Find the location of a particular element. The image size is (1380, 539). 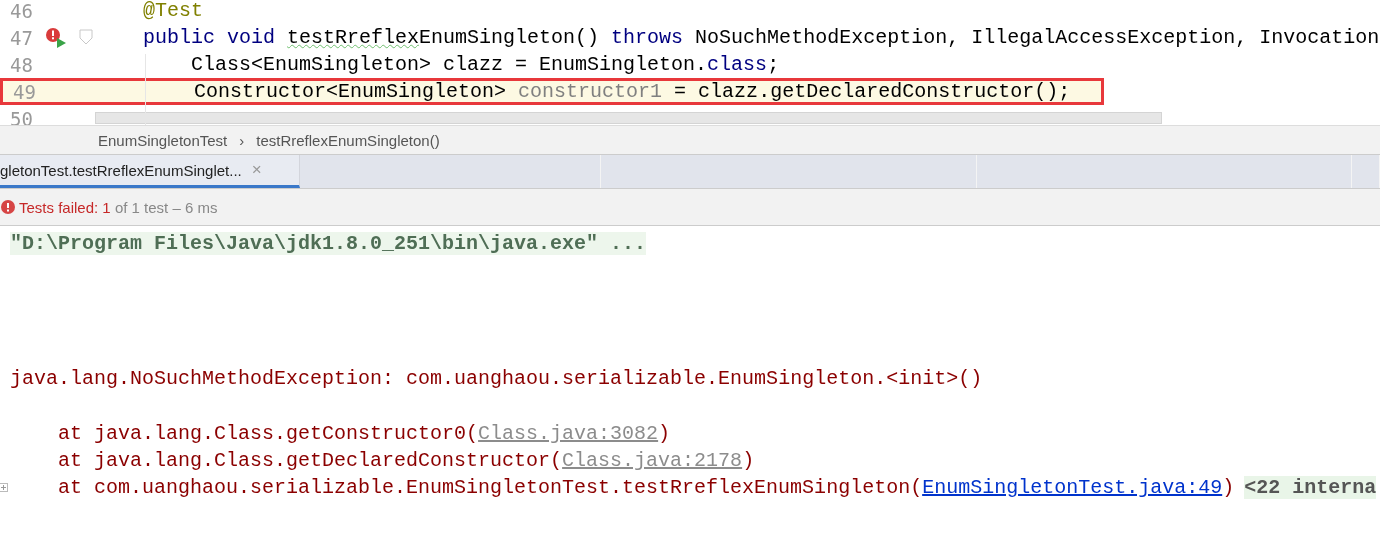

fold-marker-icon is located at coordinates (86, 37).